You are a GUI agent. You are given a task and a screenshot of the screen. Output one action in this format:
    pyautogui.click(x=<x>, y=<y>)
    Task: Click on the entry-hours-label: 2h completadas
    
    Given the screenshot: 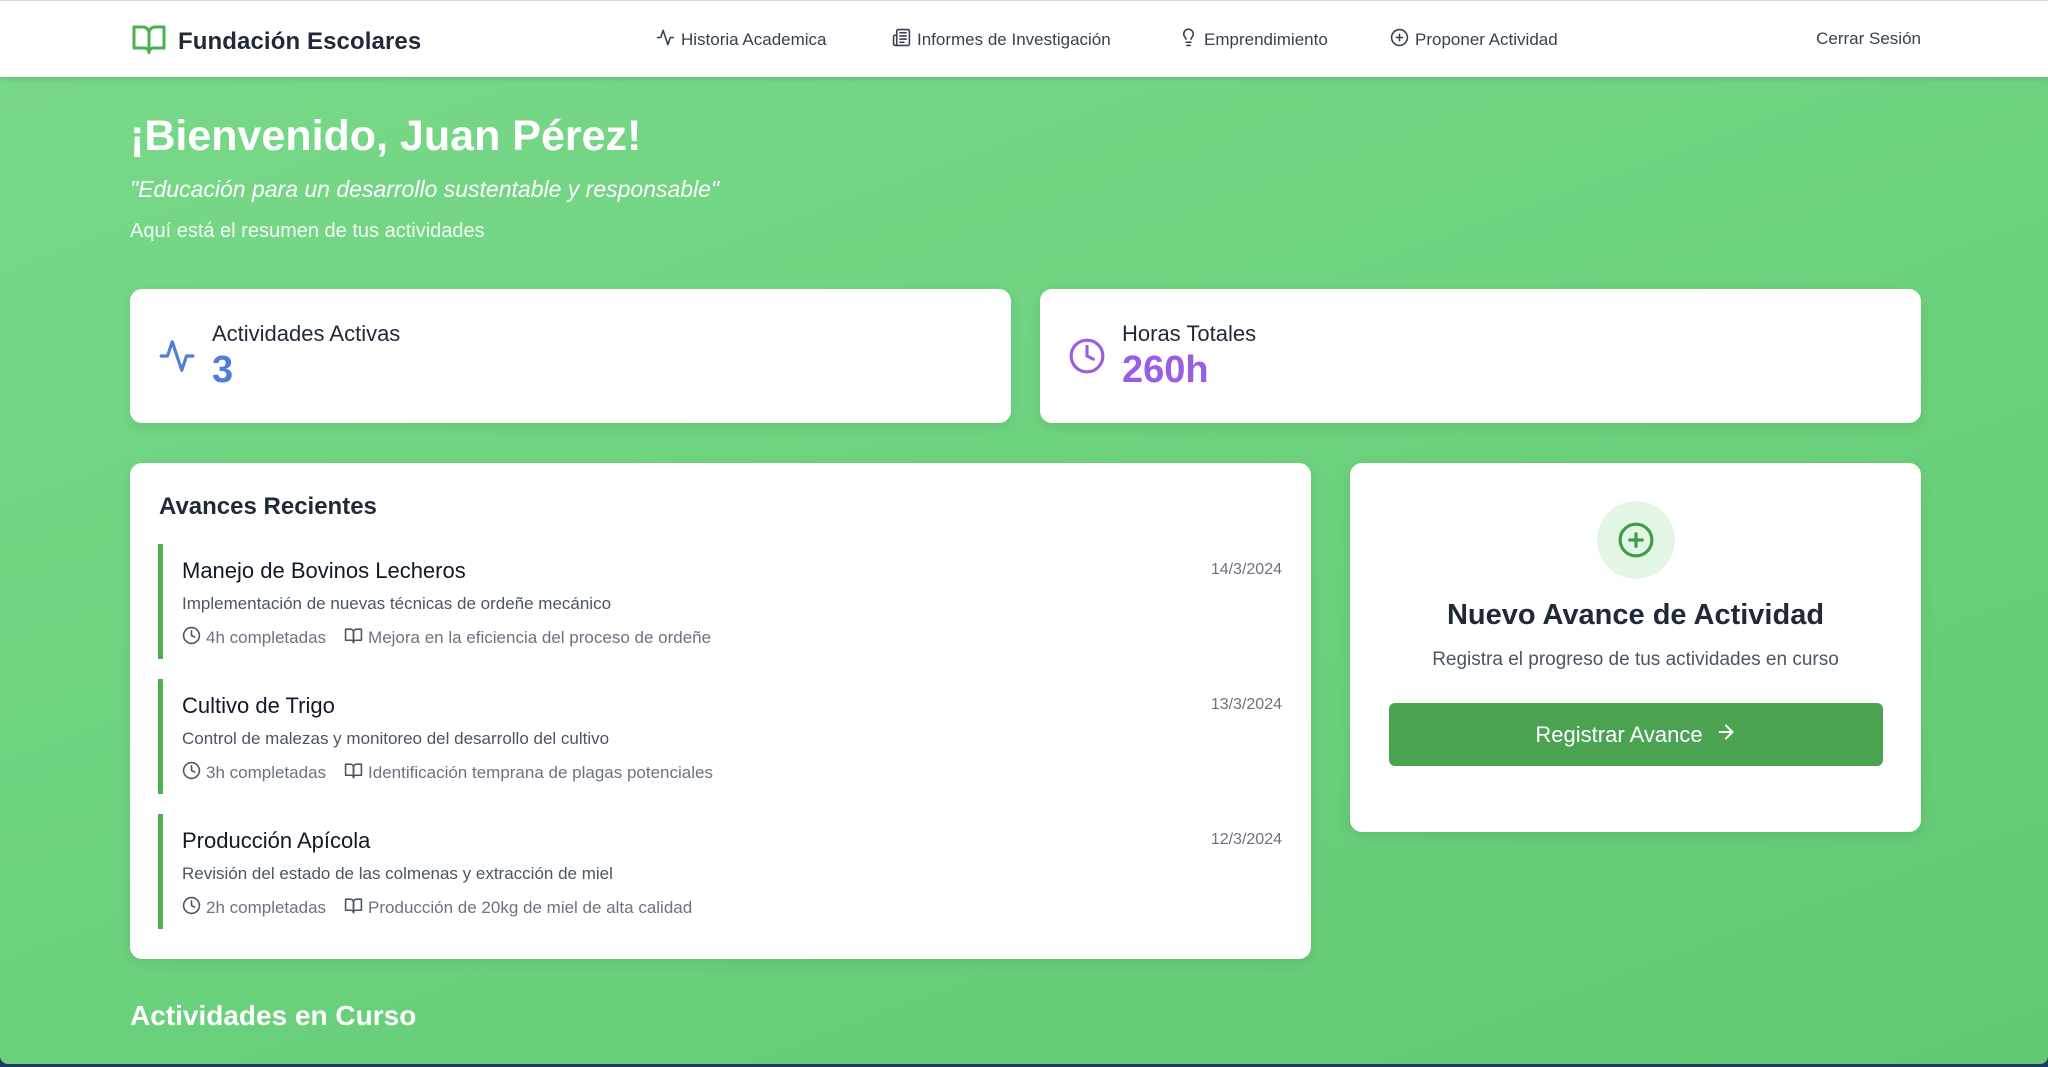 What is the action you would take?
    pyautogui.click(x=266, y=907)
    